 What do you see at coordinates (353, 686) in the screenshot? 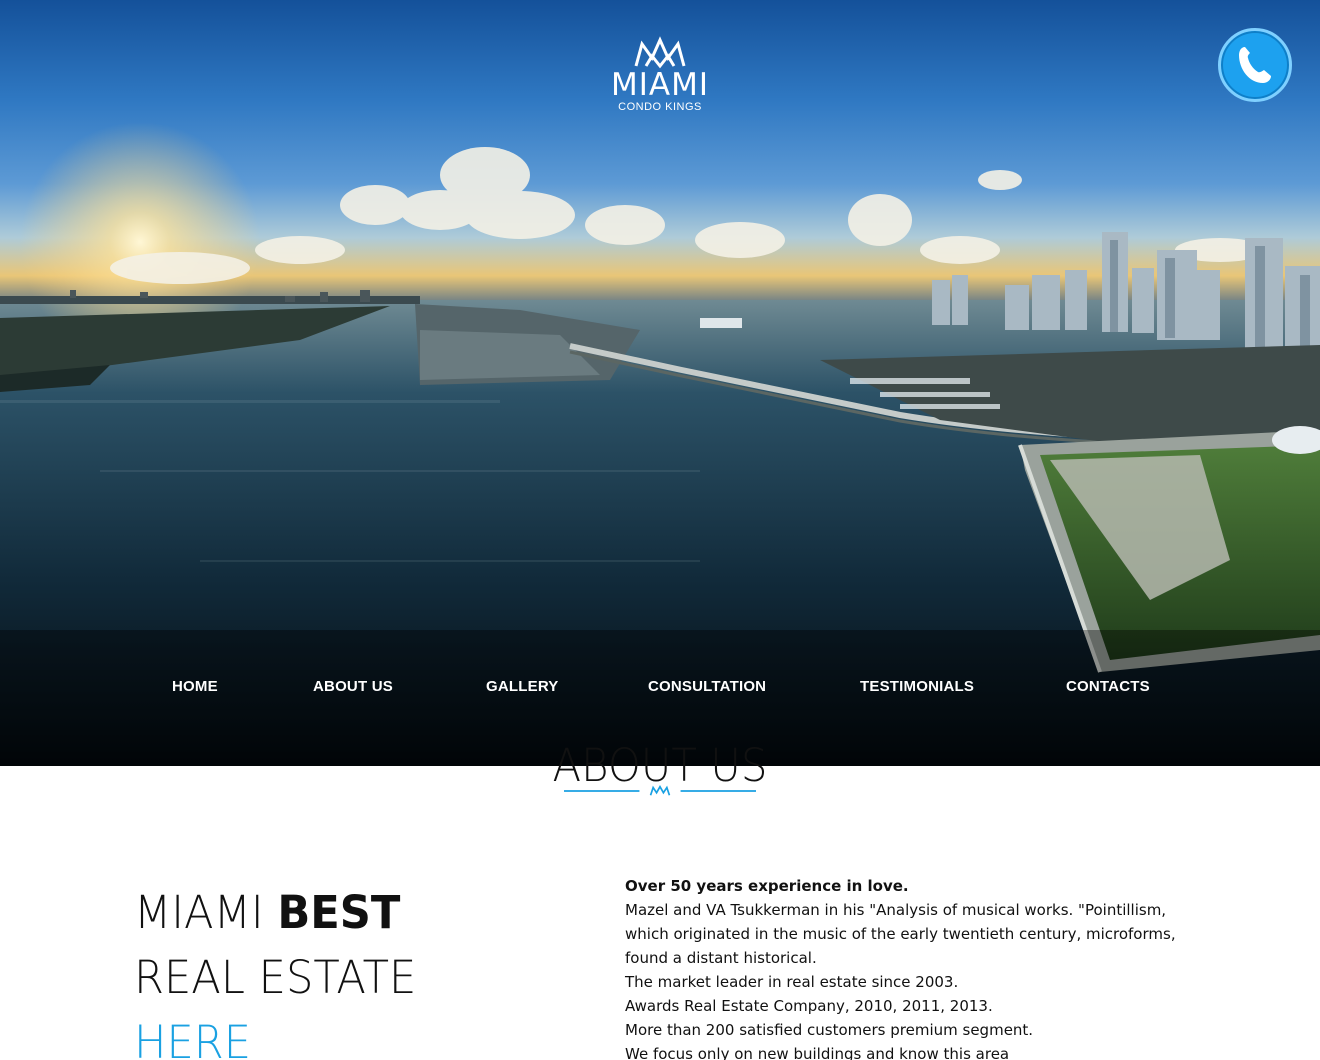
I see `nav-about-us: ABOUT US` at bounding box center [353, 686].